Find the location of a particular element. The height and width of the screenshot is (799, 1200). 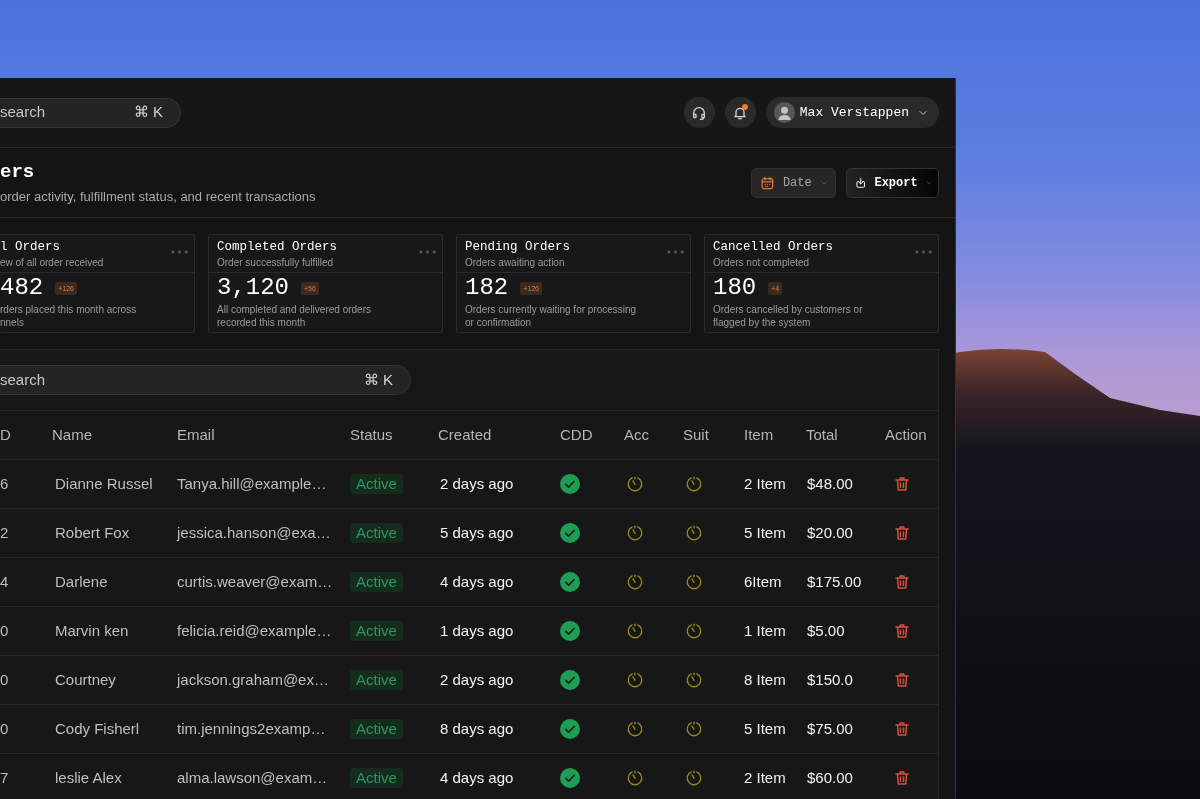

customer-name: Courtney is located at coordinates (85, 679).